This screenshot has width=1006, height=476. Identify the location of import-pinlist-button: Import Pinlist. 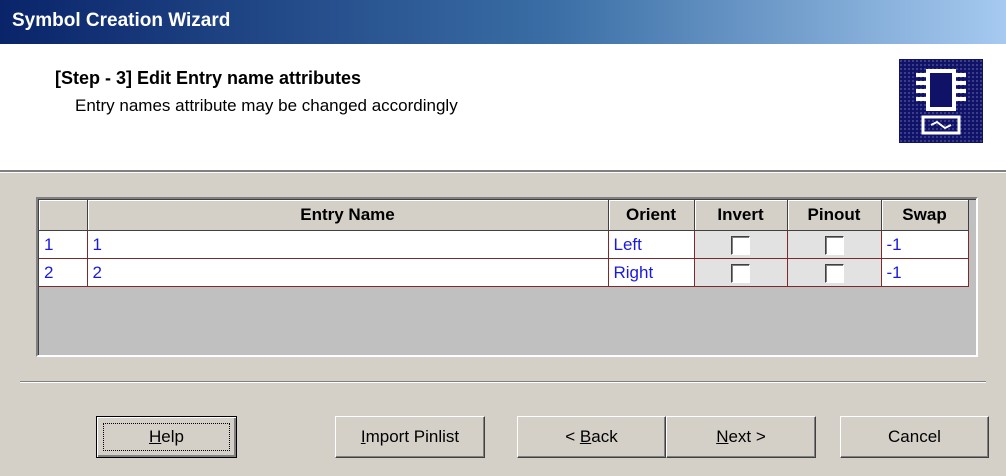
(410, 437).